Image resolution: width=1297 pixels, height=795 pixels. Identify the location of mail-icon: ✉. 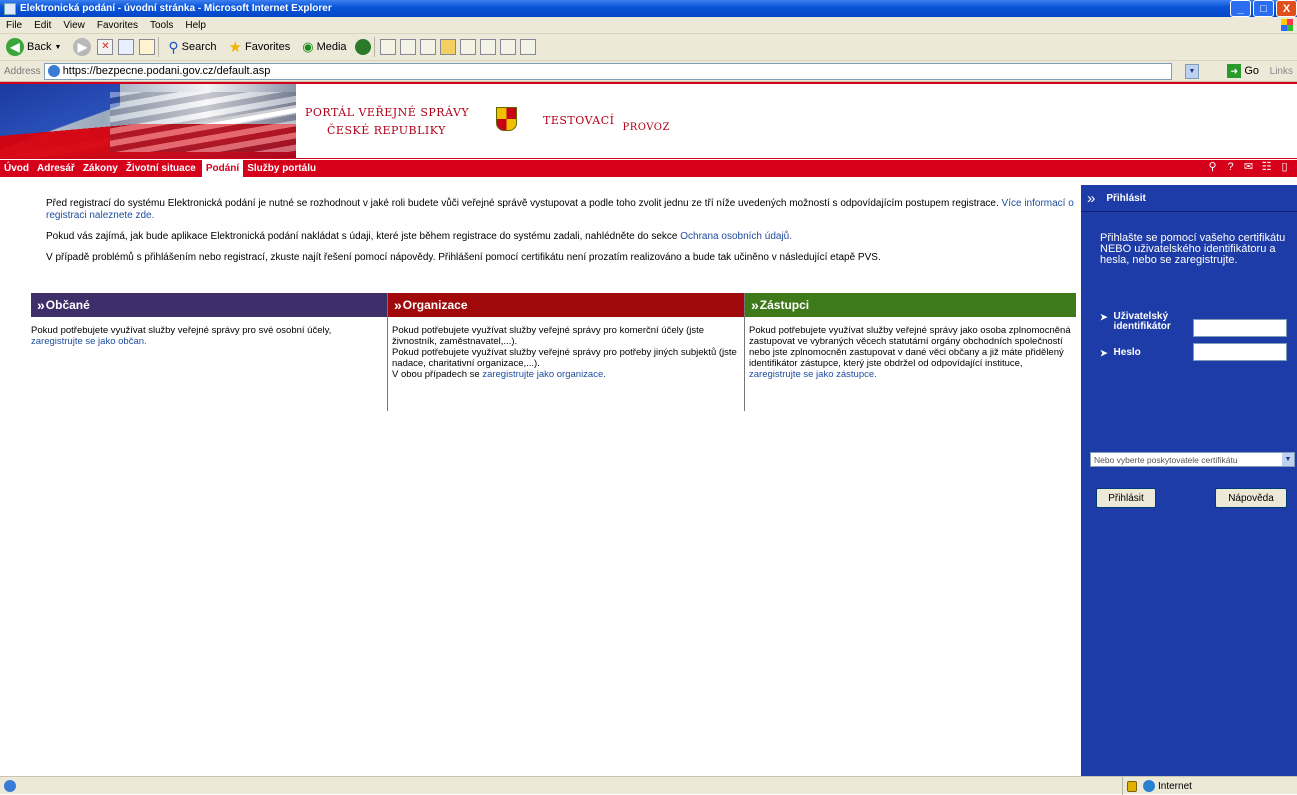
(1248, 167).